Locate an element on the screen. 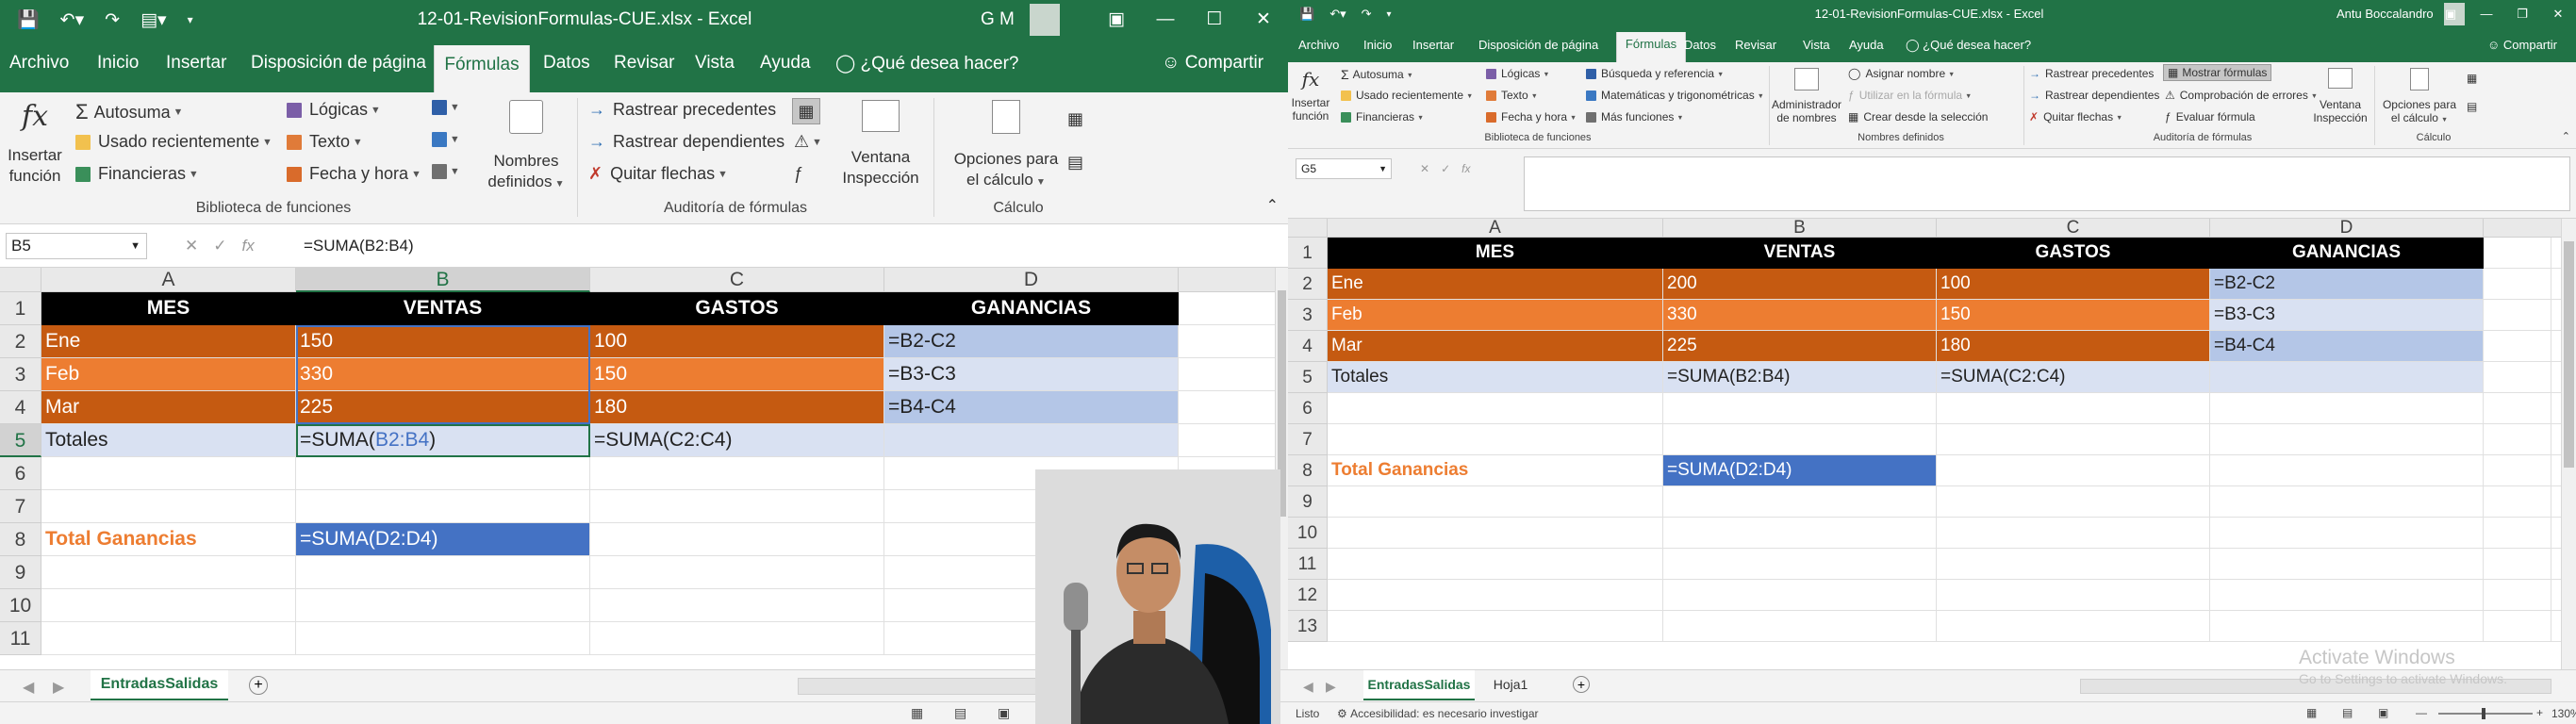 This screenshot has height=724, width=2576. zoom-out-icon: — is located at coordinates (2421, 712).